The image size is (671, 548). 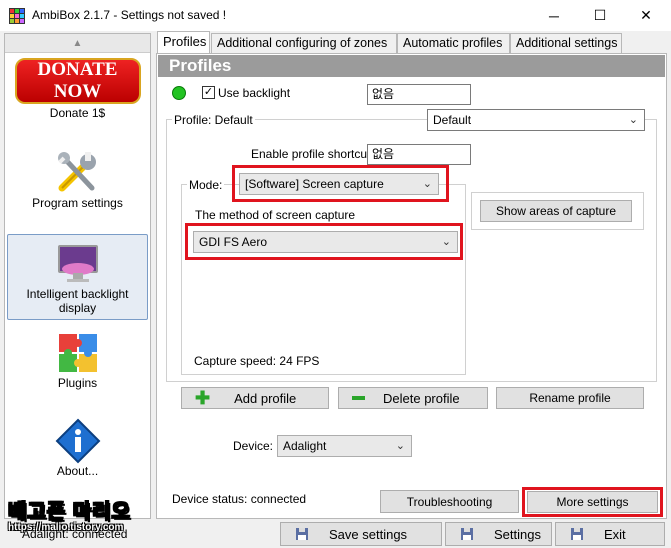 I want to click on settings-button: Settings, so click(x=498, y=534).